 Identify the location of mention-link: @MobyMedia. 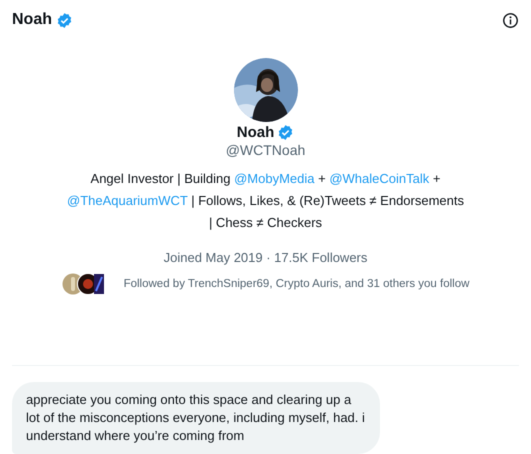
(274, 178).